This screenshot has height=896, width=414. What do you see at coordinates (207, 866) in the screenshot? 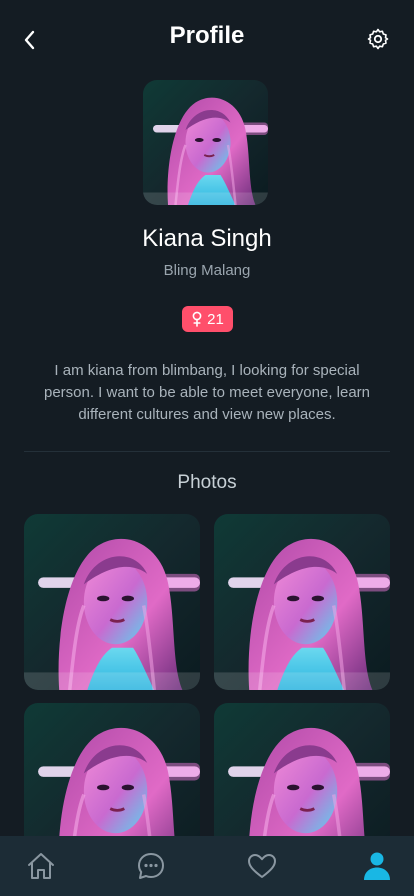
I see `bottom-tab-bar` at bounding box center [207, 866].